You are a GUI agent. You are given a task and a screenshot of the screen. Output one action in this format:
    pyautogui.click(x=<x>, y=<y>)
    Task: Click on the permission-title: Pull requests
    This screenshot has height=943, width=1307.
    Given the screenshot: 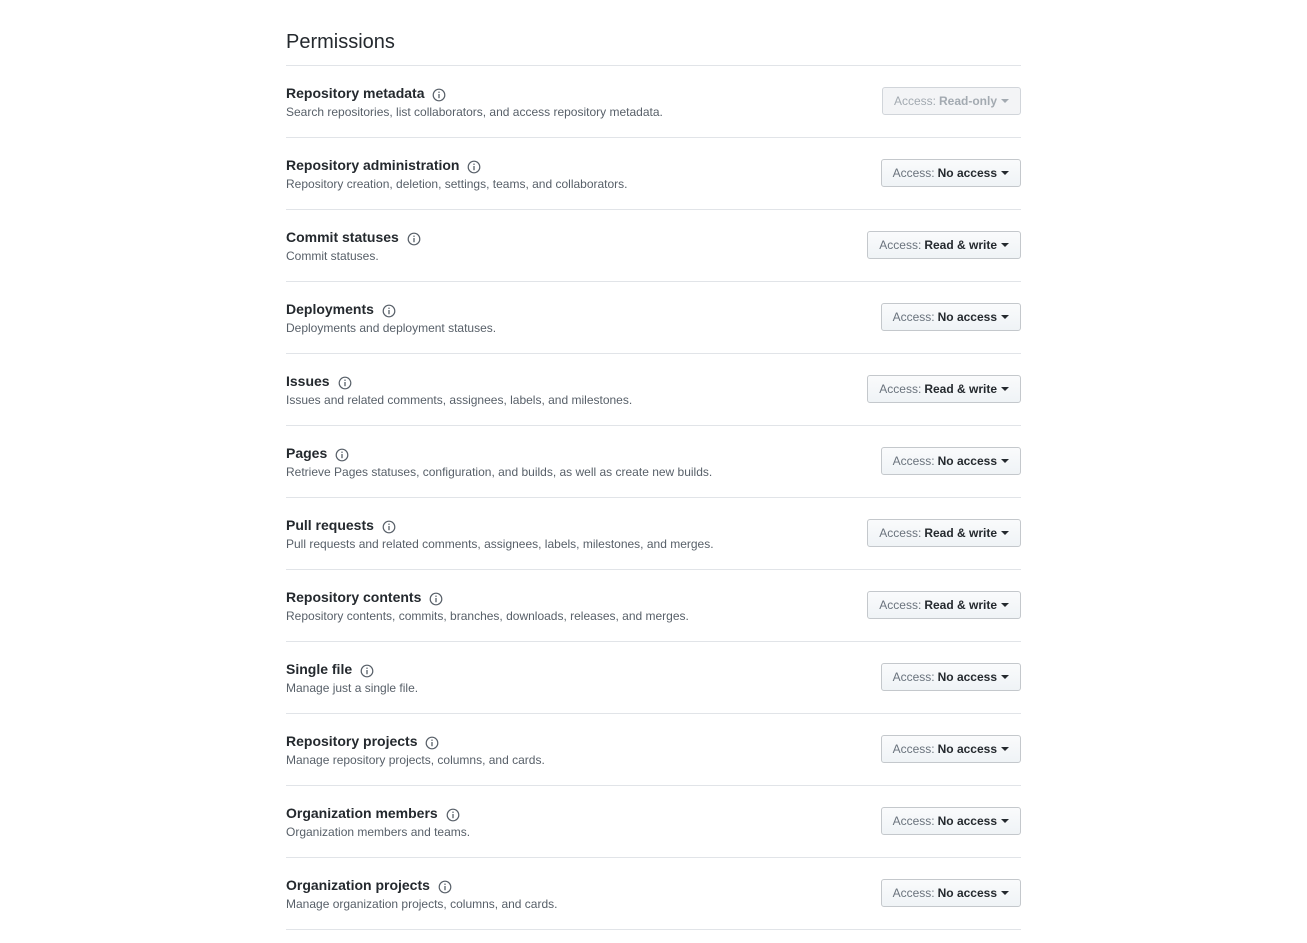 What is the action you would take?
    pyautogui.click(x=330, y=525)
    